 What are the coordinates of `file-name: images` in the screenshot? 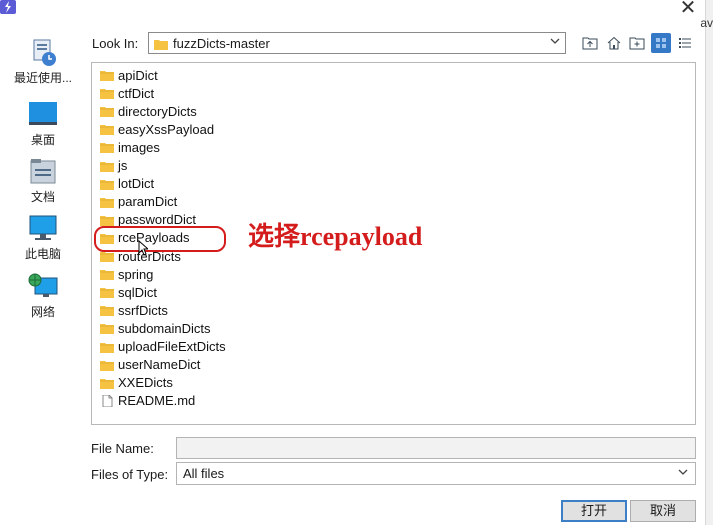 It's located at (139, 147).